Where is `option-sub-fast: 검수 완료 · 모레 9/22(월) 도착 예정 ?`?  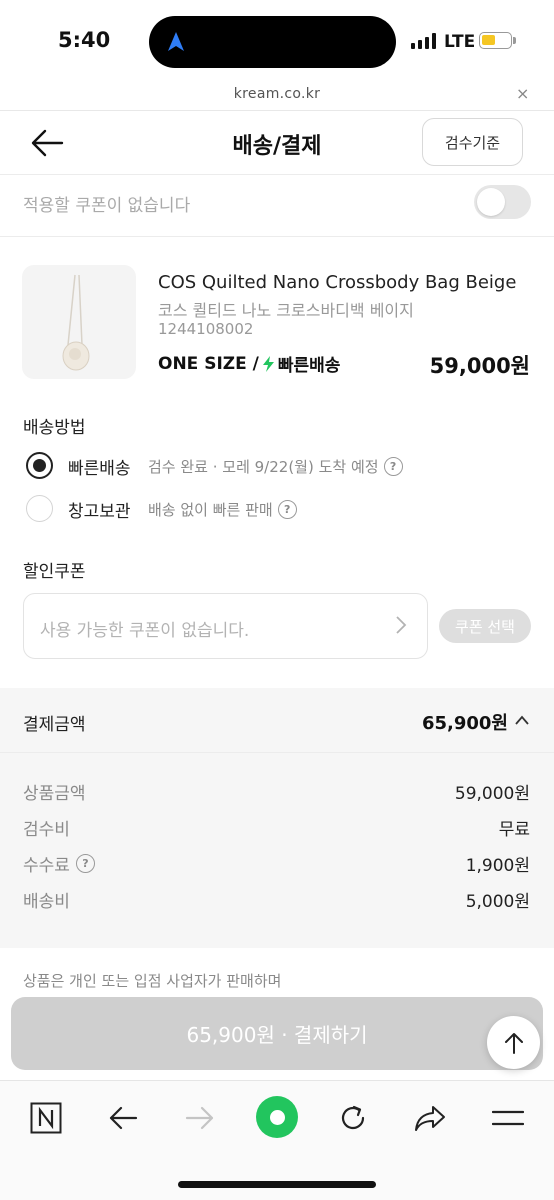 option-sub-fast: 검수 완료 · 모레 9/22(월) 도착 예정 ? is located at coordinates (275, 466).